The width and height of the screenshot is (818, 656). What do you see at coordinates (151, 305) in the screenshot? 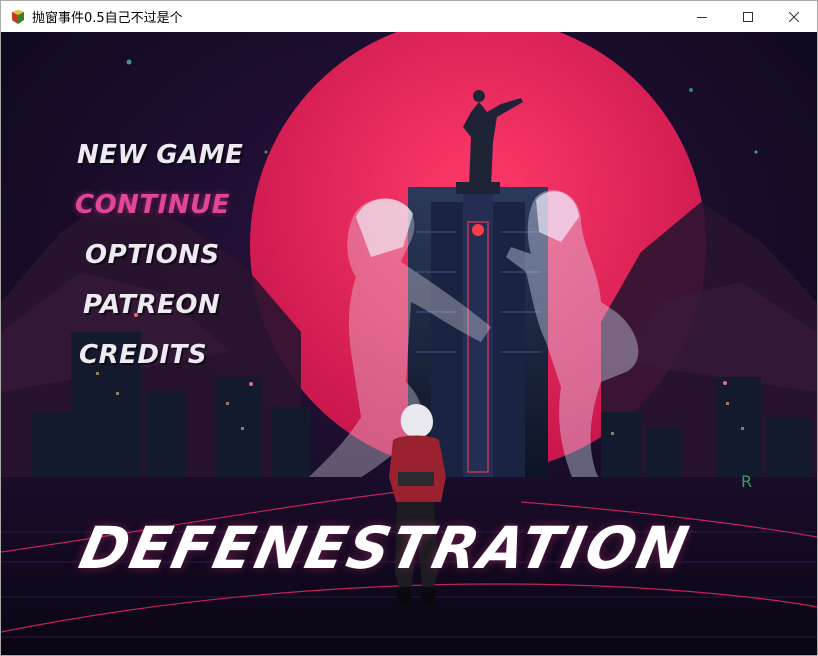
I see `patreon-button: PATREON` at bounding box center [151, 305].